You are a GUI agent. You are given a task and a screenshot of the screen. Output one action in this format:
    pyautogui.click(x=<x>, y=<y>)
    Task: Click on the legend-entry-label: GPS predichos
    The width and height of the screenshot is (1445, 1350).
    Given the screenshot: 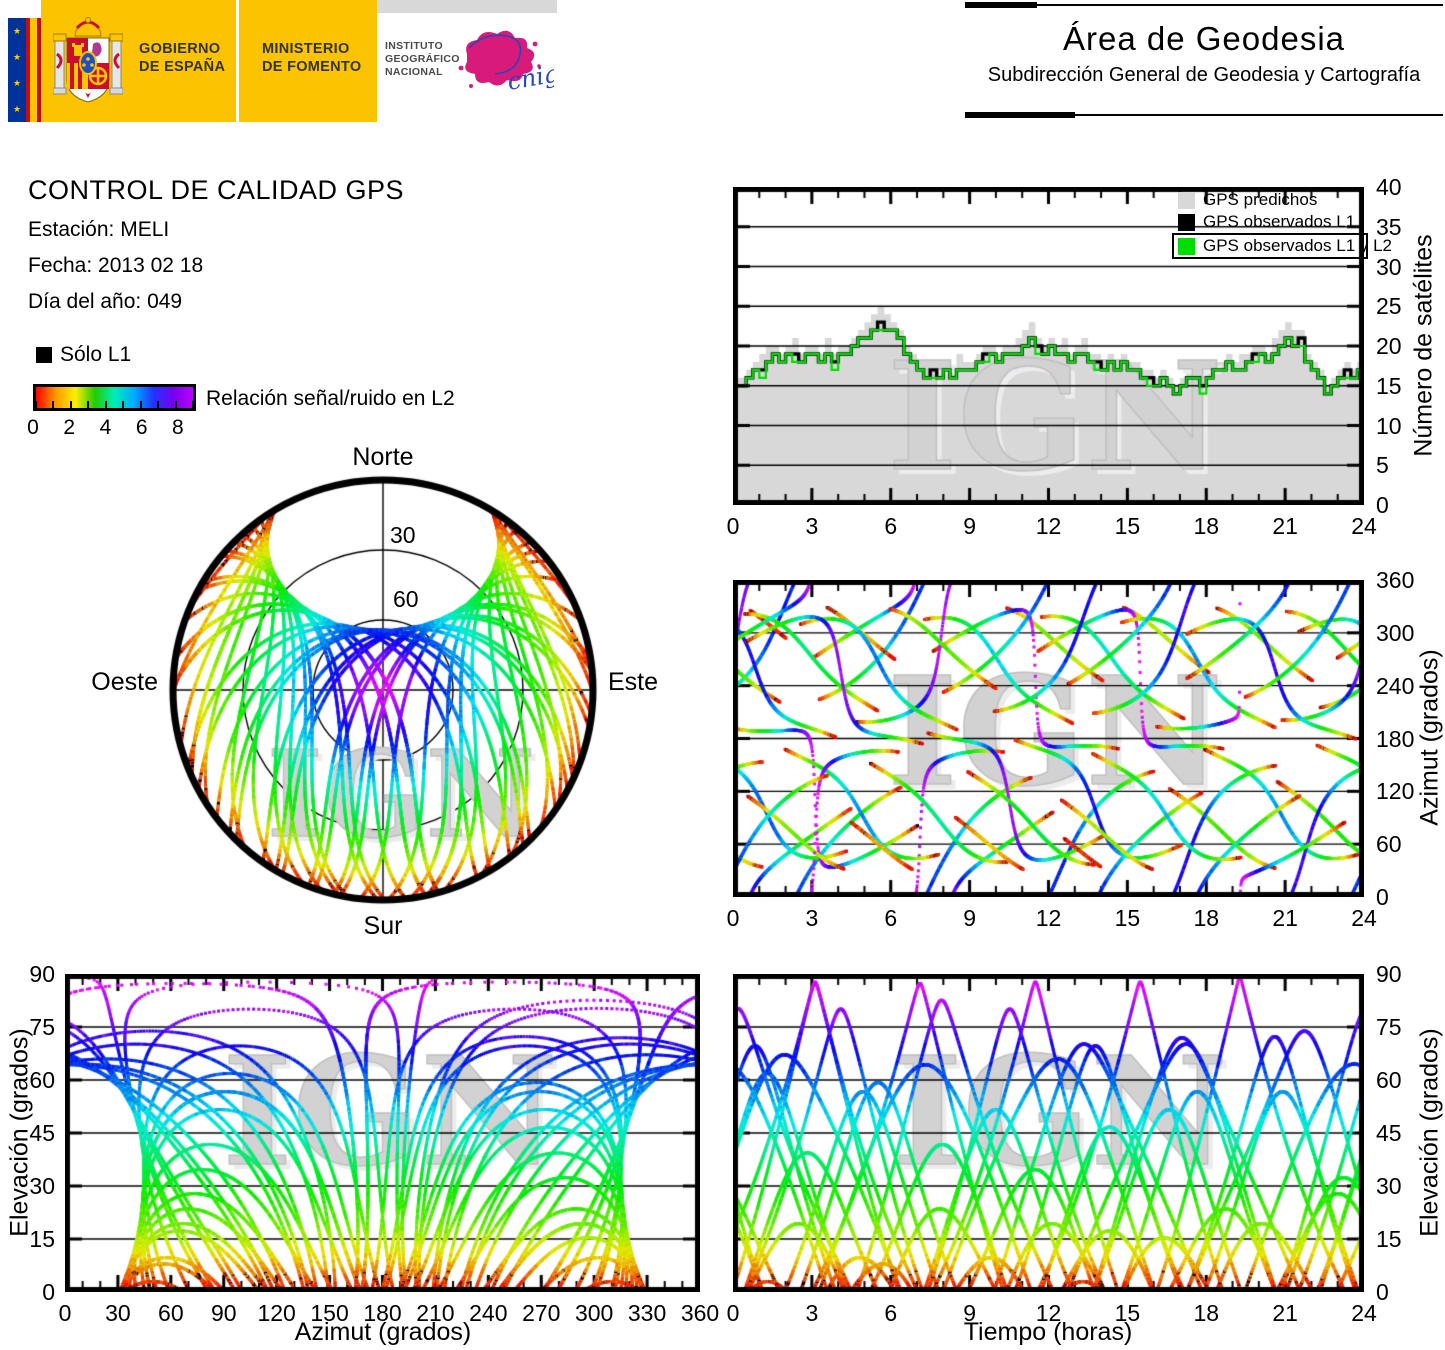 What is the action you would take?
    pyautogui.click(x=1260, y=199)
    